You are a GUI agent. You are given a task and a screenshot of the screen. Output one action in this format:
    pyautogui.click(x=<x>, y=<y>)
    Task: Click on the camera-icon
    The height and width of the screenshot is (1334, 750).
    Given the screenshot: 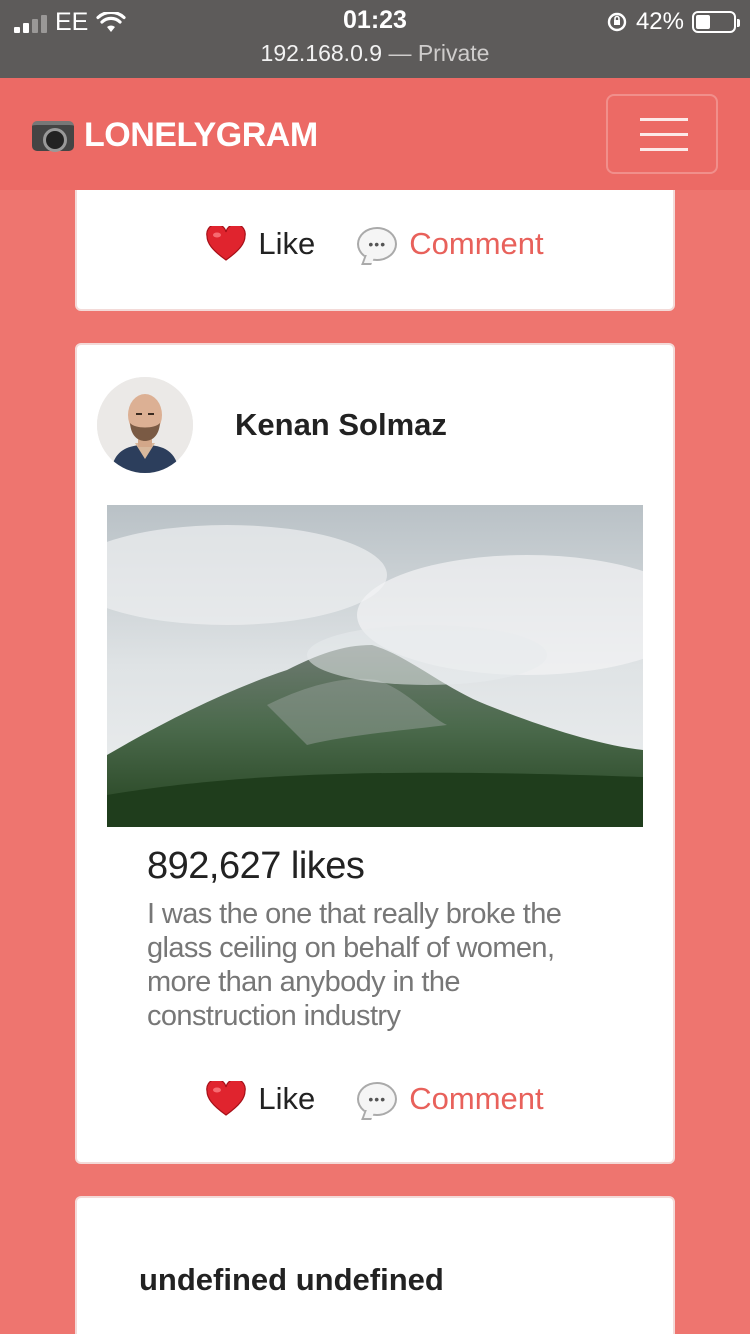 What is the action you would take?
    pyautogui.click(x=53, y=136)
    